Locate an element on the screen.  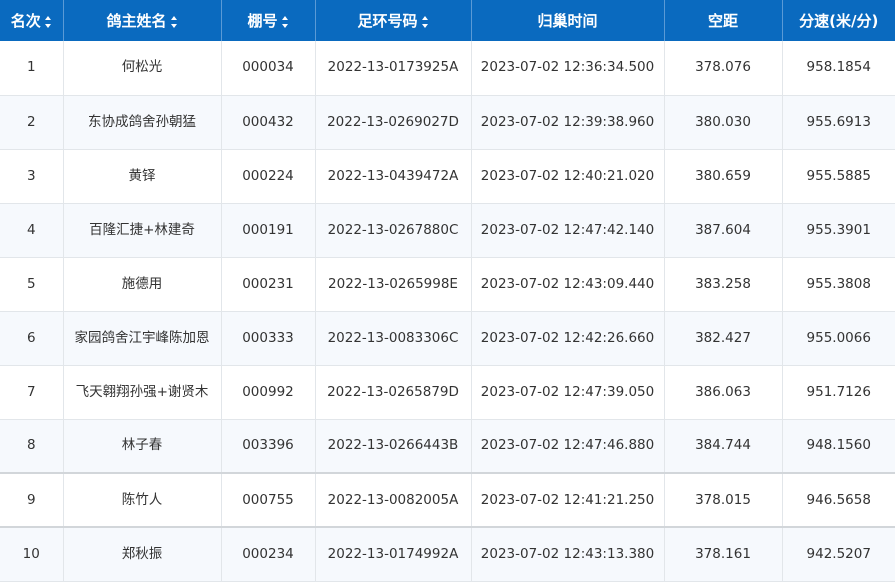
arrival-time-cell: 2023-07-02 12:43:09.440 is located at coordinates (567, 284).